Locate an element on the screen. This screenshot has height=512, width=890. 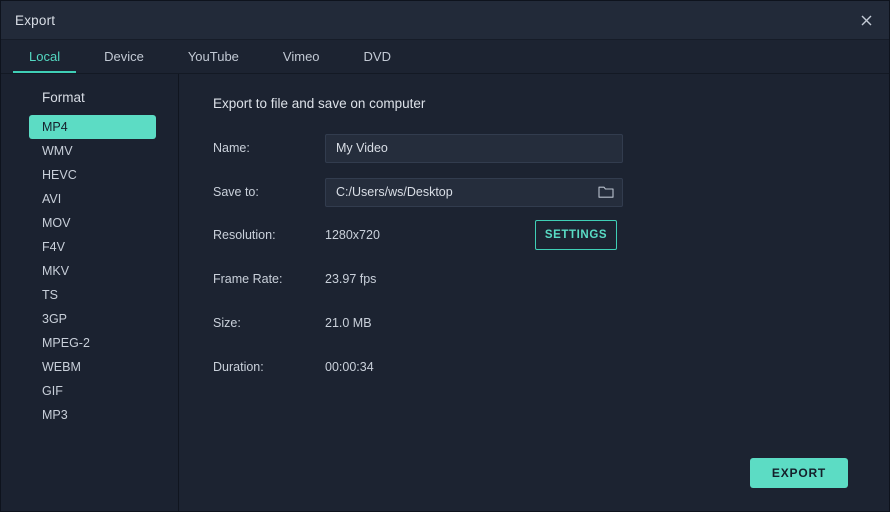
frame-rate-label: Frame Rate: is located at coordinates (248, 279).